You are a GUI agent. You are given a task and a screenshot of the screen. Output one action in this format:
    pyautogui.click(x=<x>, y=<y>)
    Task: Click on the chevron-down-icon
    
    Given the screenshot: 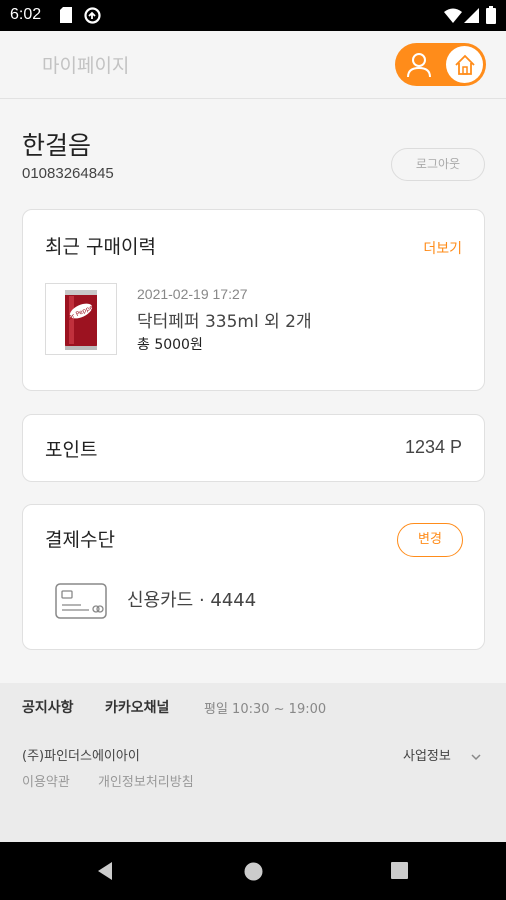 What is the action you would take?
    pyautogui.click(x=476, y=756)
    